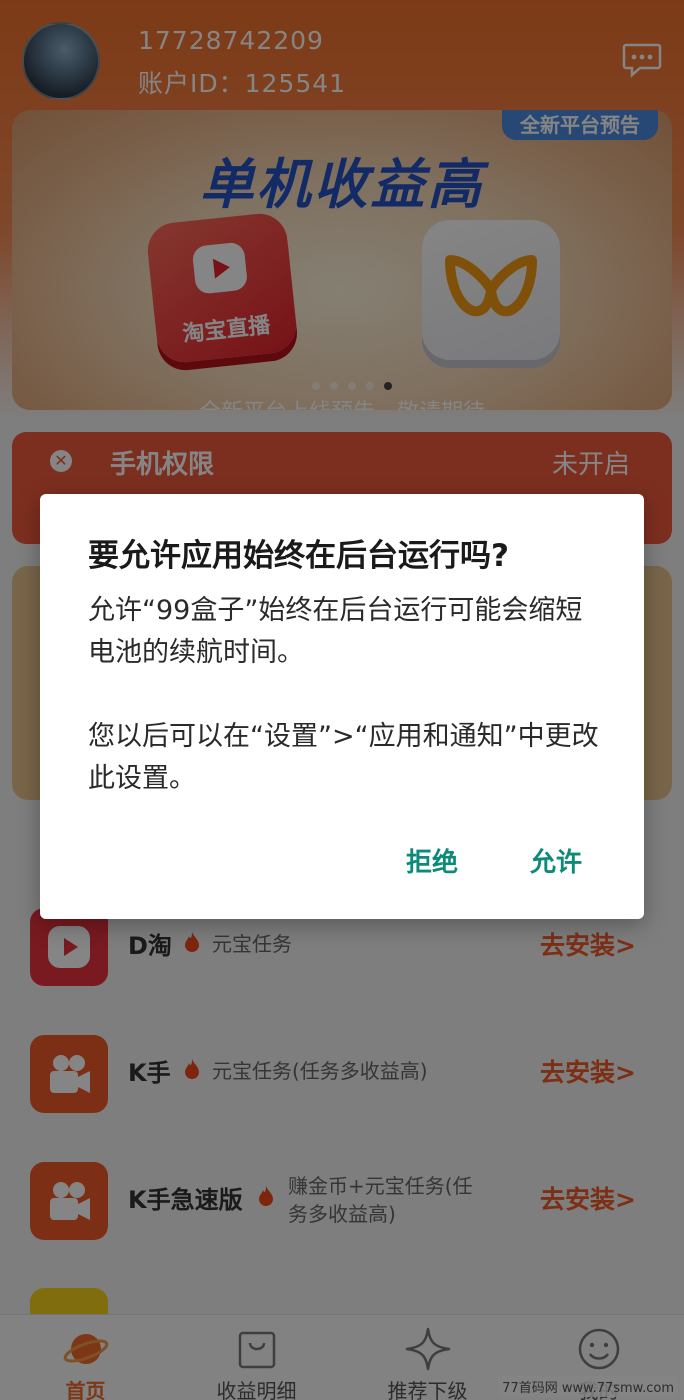  I want to click on deny-button: 拒绝, so click(432, 860).